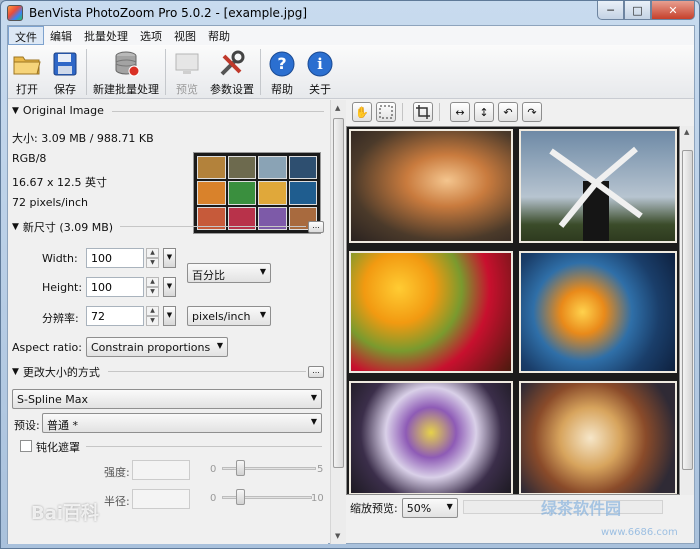 This screenshot has width=700, height=549. I want to click on width-label: Width:, so click(60, 258).